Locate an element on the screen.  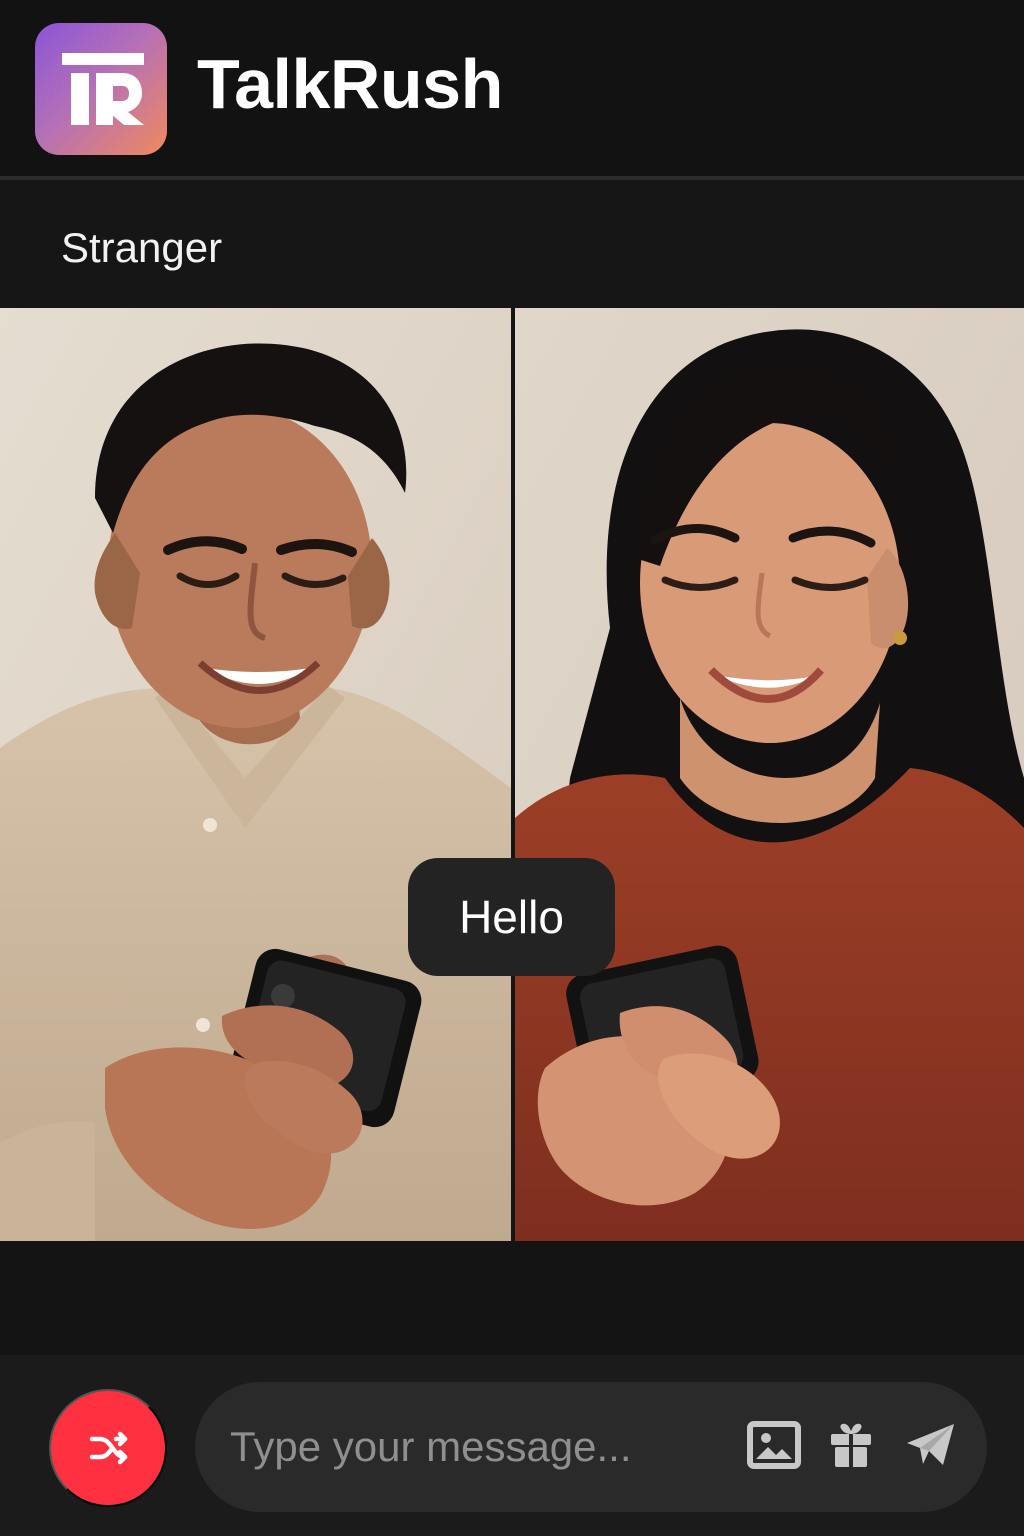
talkrush-logo is located at coordinates (101, 89).